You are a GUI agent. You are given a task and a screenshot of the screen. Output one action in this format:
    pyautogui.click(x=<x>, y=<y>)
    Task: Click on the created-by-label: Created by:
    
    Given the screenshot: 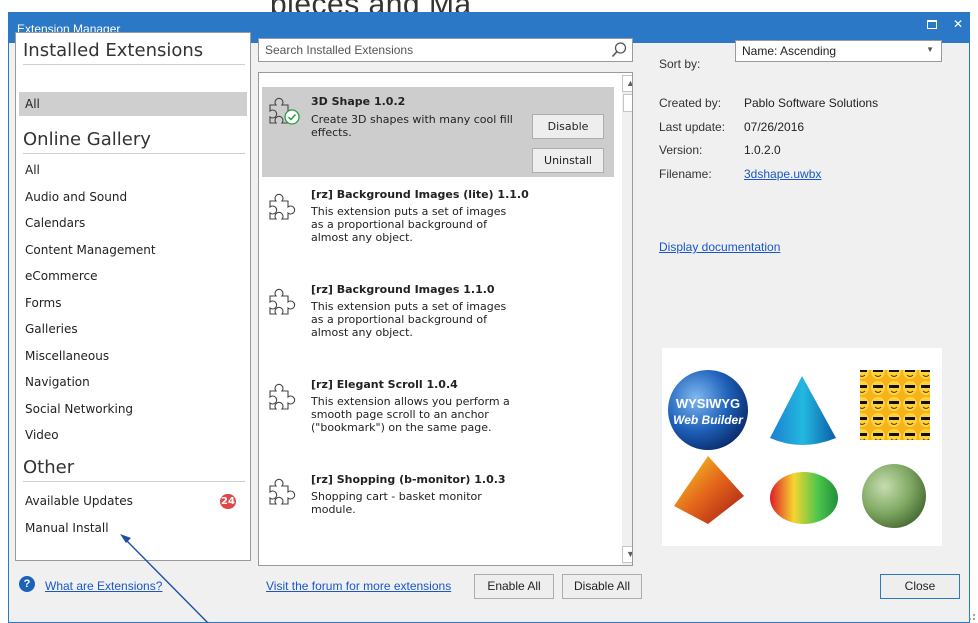 What is the action you would take?
    pyautogui.click(x=690, y=103)
    